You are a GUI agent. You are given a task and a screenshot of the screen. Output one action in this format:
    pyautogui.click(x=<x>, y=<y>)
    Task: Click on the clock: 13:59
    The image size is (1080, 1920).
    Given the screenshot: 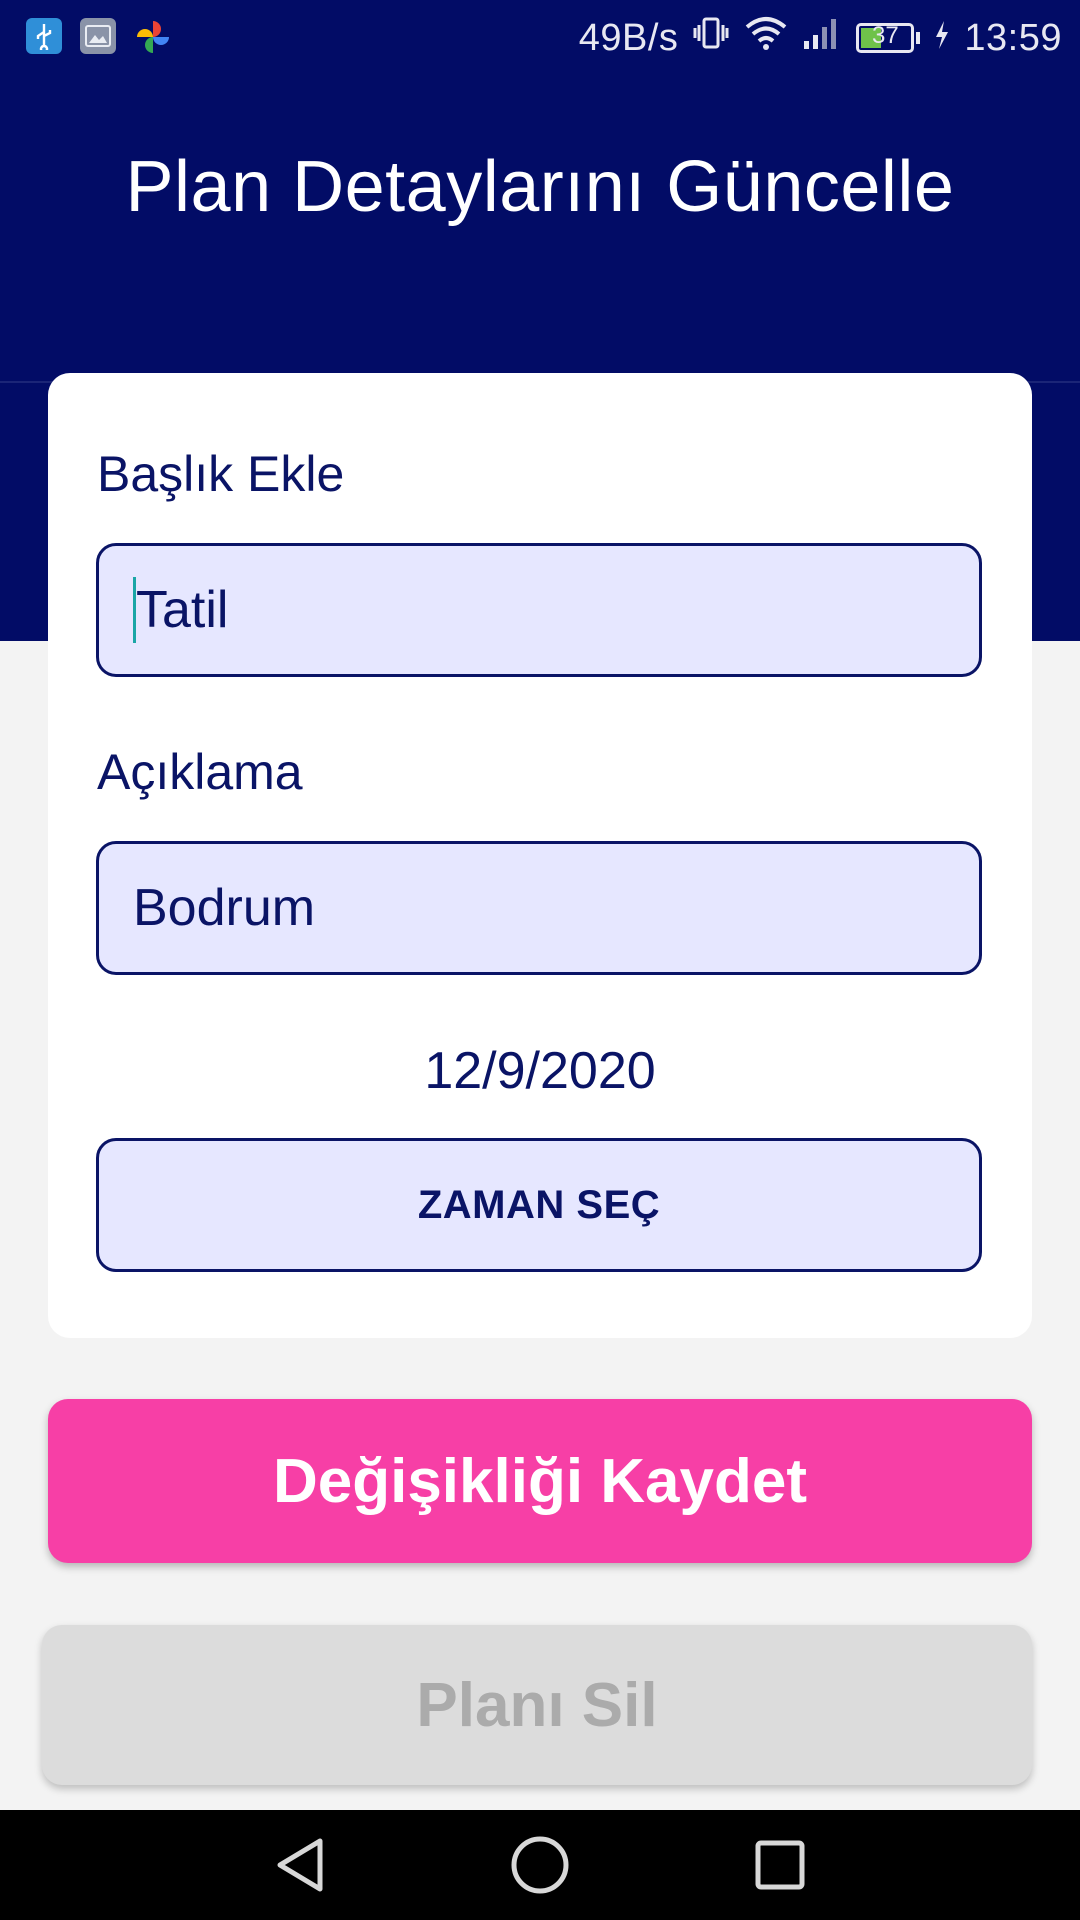 What is the action you would take?
    pyautogui.click(x=1013, y=37)
    